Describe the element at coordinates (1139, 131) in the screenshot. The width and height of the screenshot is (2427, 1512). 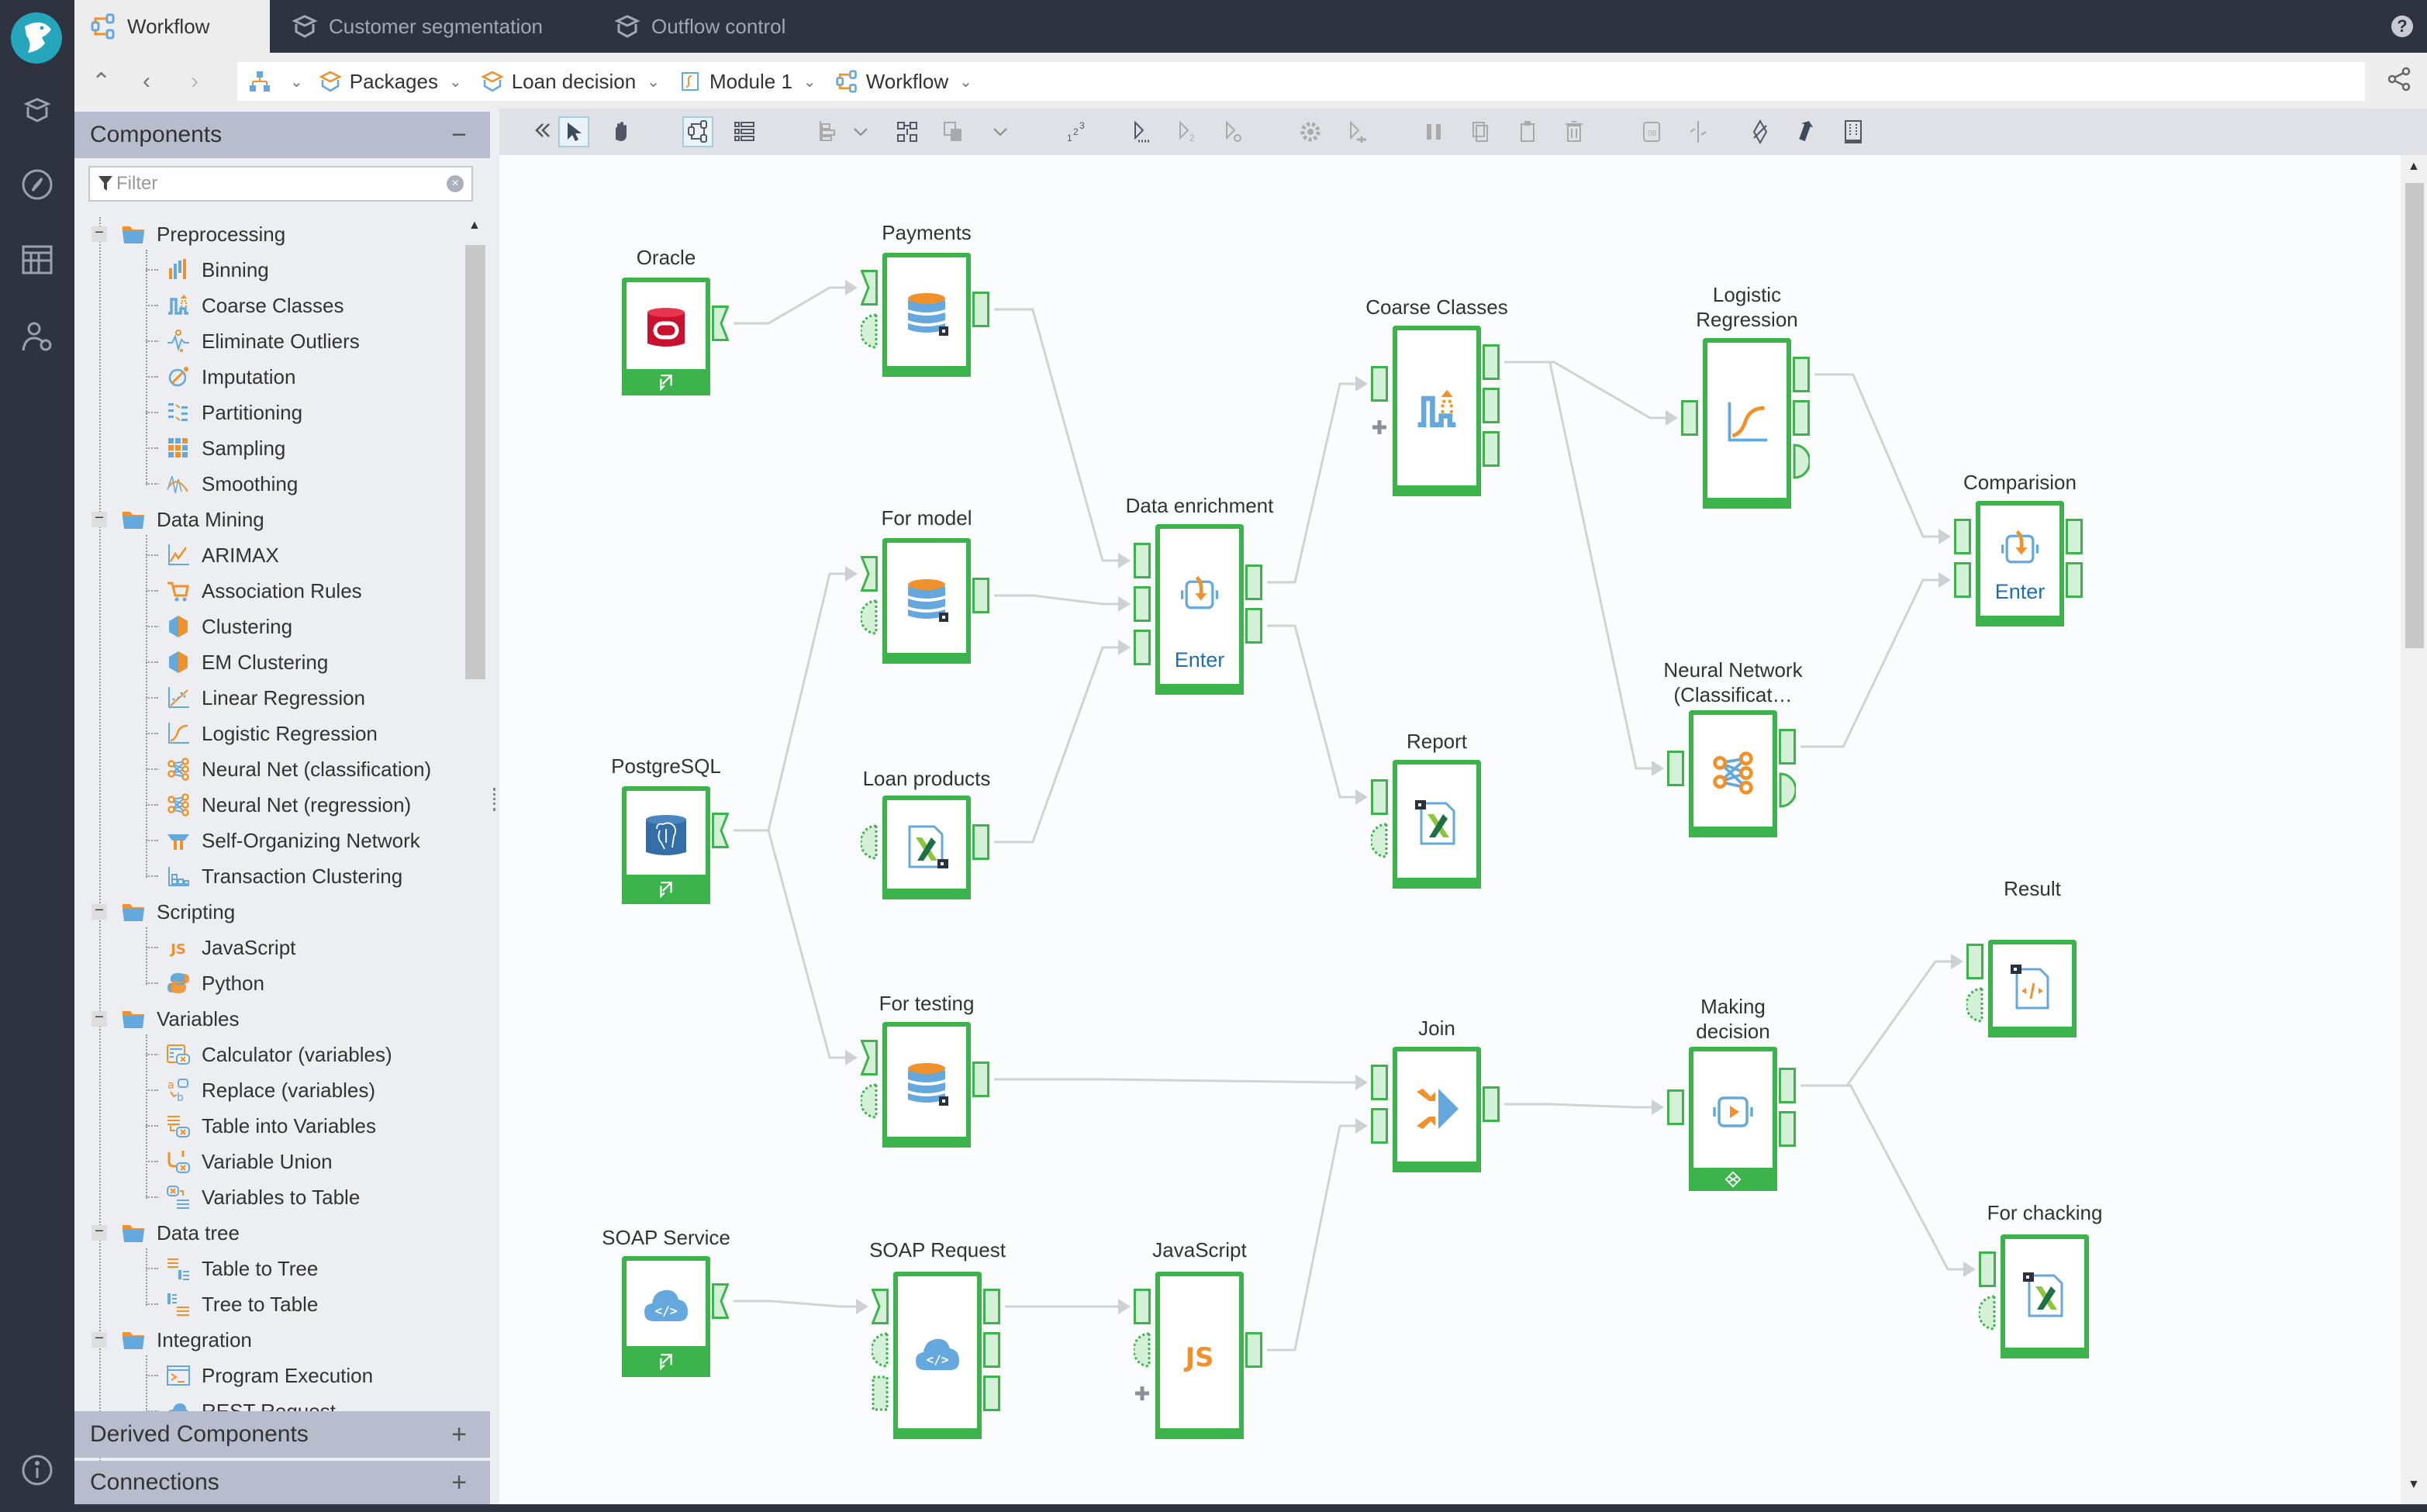
I see `run-to-button` at that location.